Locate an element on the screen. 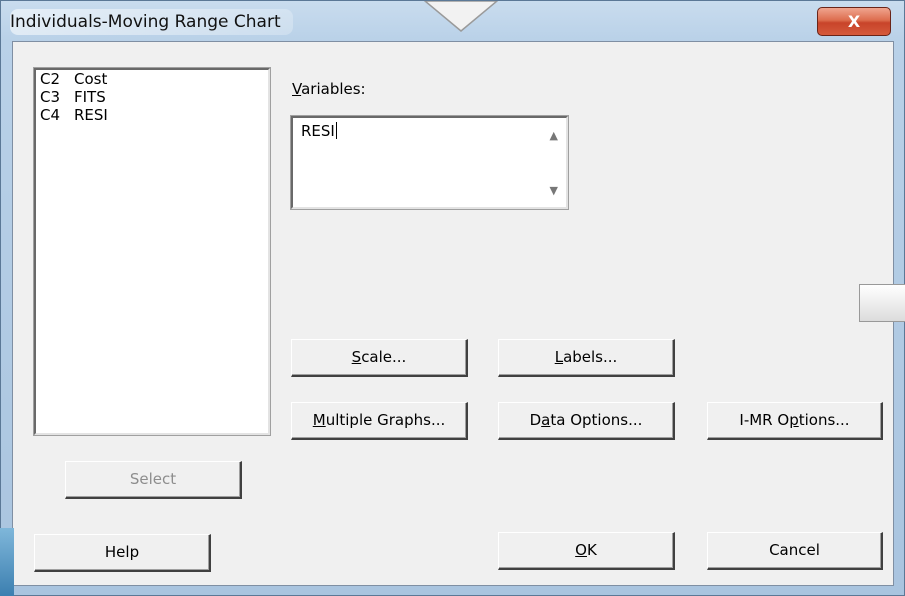 The width and height of the screenshot is (905, 596). close-button: X is located at coordinates (854, 21).